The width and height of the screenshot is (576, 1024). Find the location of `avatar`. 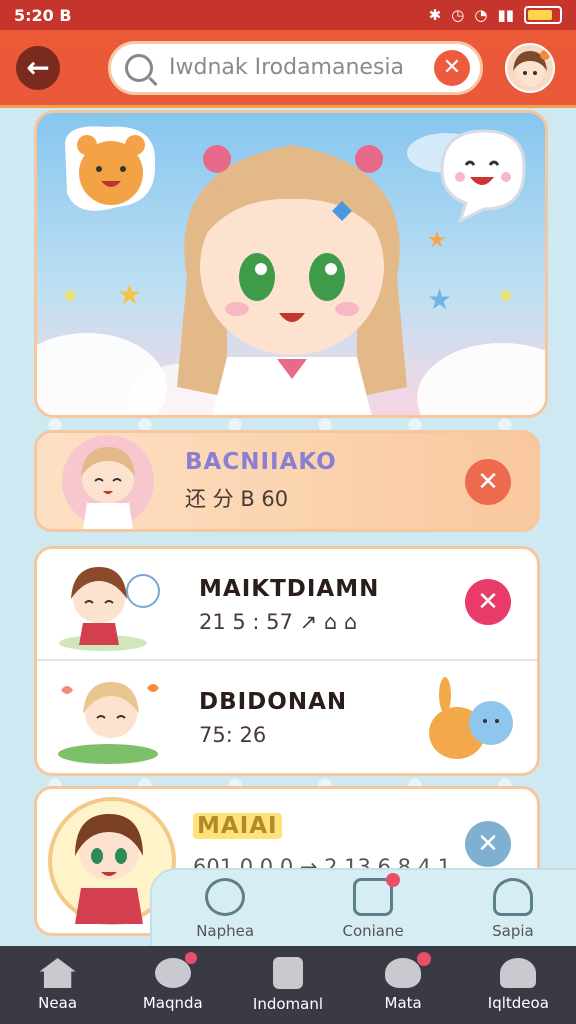

avatar is located at coordinates (530, 67).